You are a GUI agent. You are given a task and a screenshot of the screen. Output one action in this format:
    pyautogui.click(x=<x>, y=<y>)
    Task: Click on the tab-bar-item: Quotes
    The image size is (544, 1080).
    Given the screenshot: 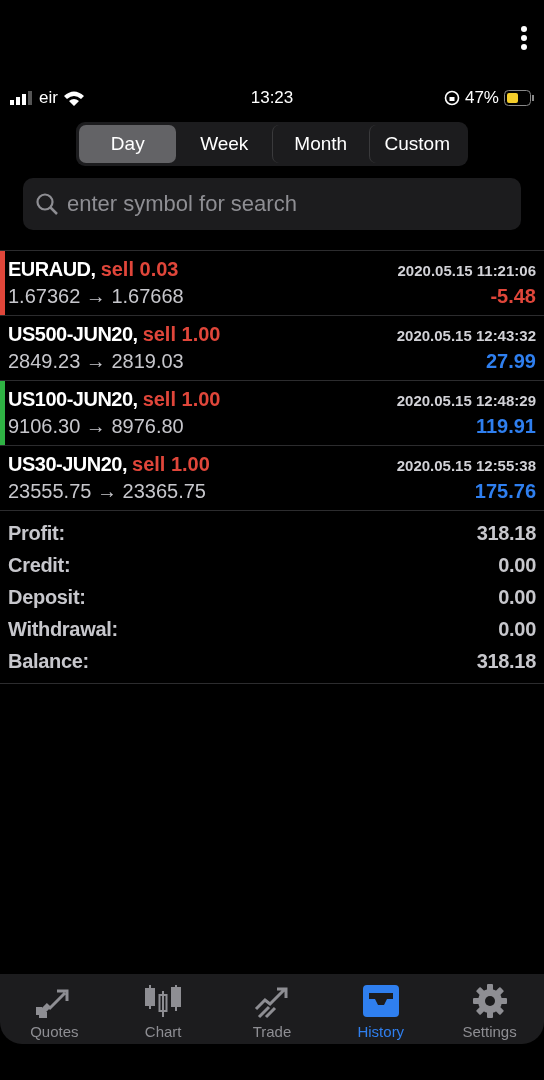 What is the action you would take?
    pyautogui.click(x=54, y=1009)
    